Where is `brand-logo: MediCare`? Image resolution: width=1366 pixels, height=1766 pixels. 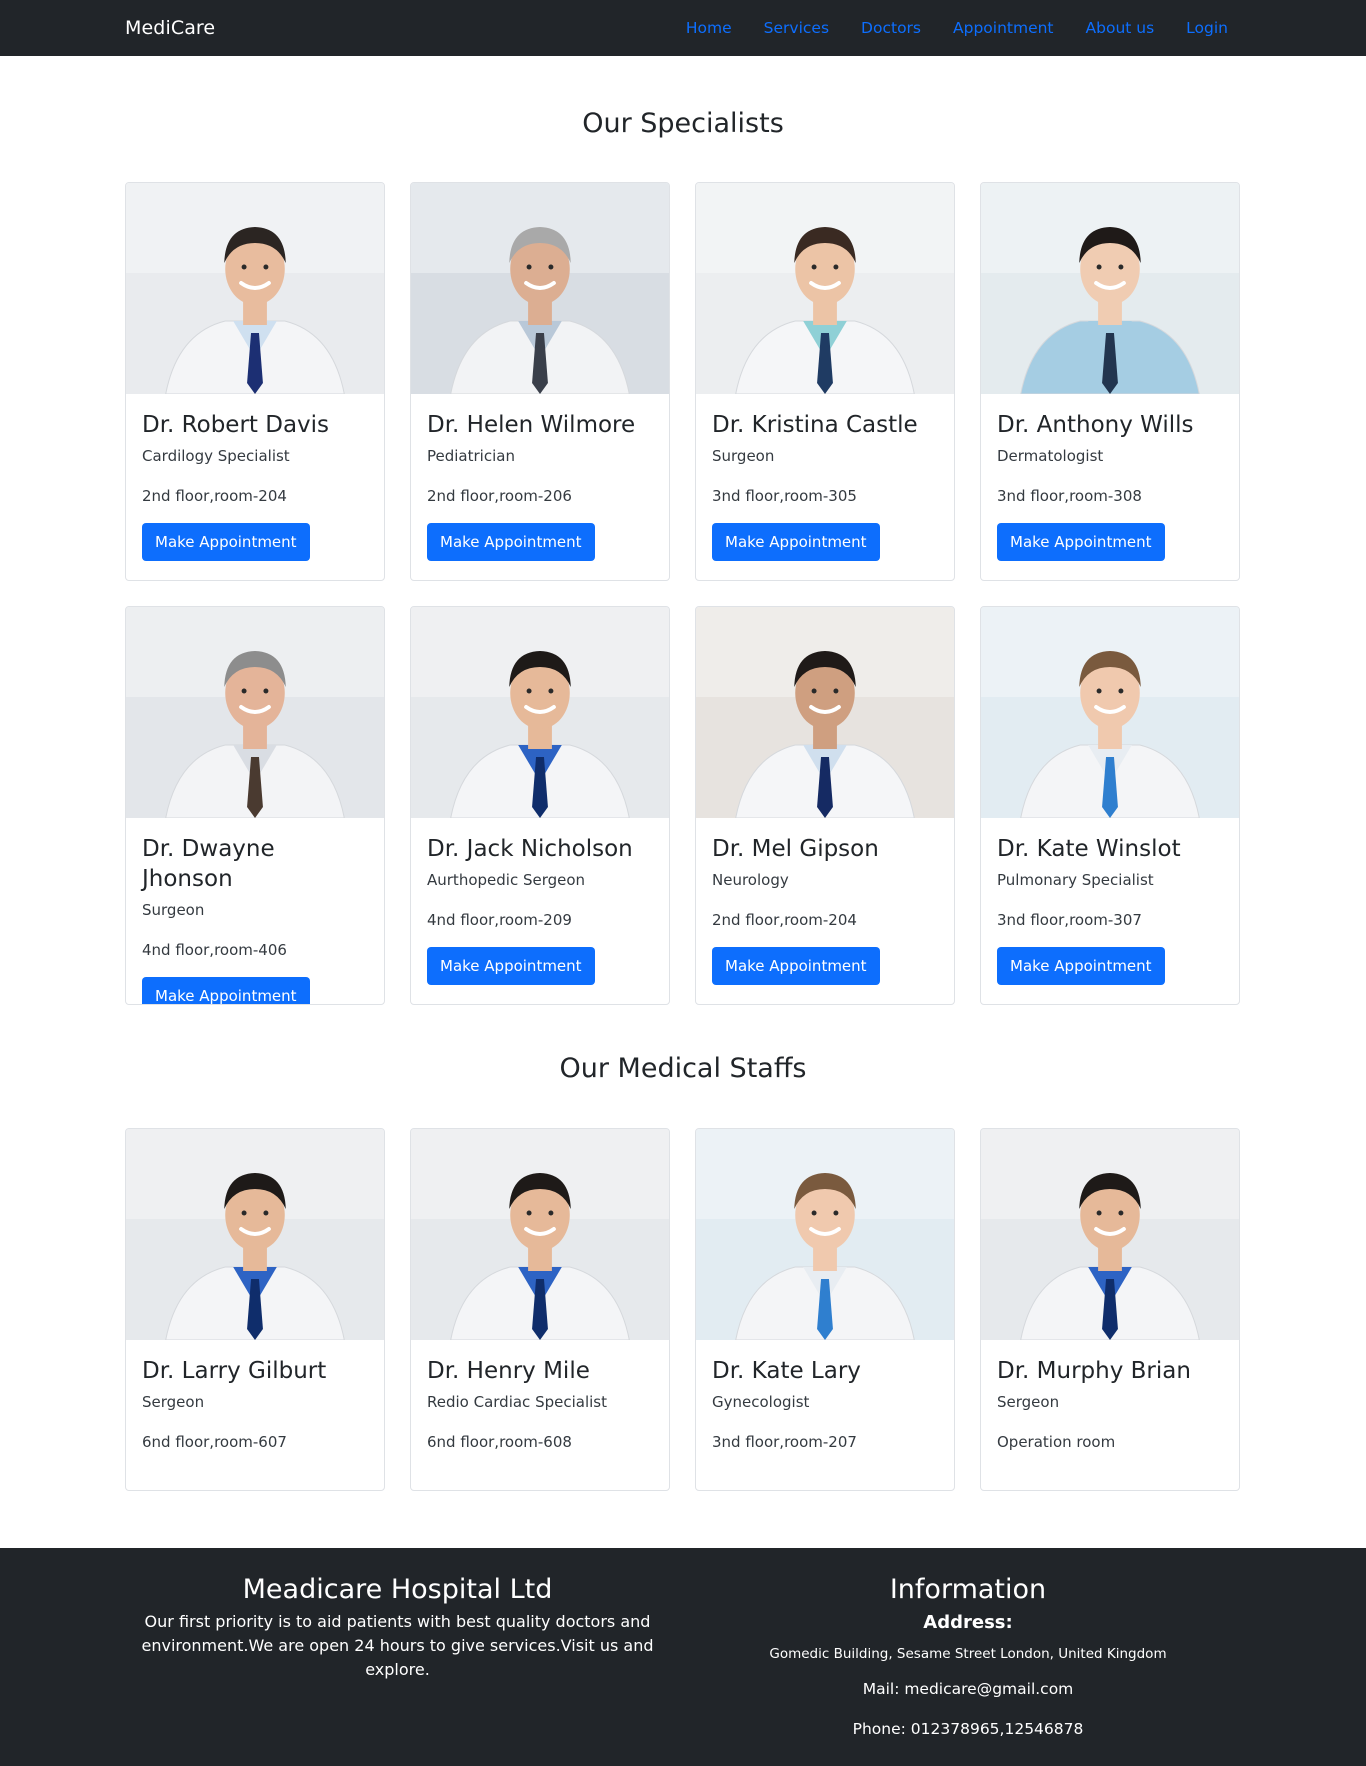
brand-logo: MediCare is located at coordinates (170, 28).